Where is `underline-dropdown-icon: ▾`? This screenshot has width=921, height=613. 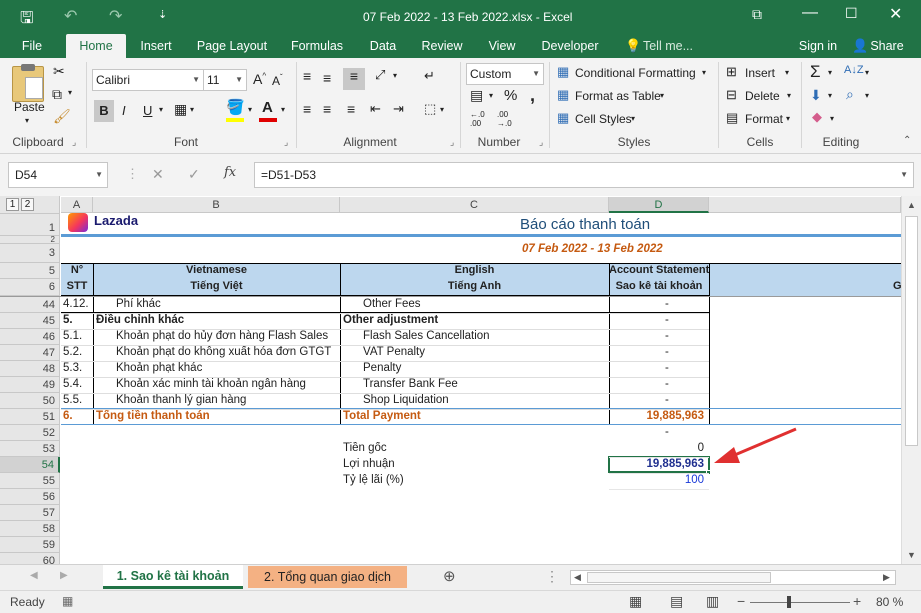
underline-dropdown-icon: ▾ is located at coordinates (161, 109).